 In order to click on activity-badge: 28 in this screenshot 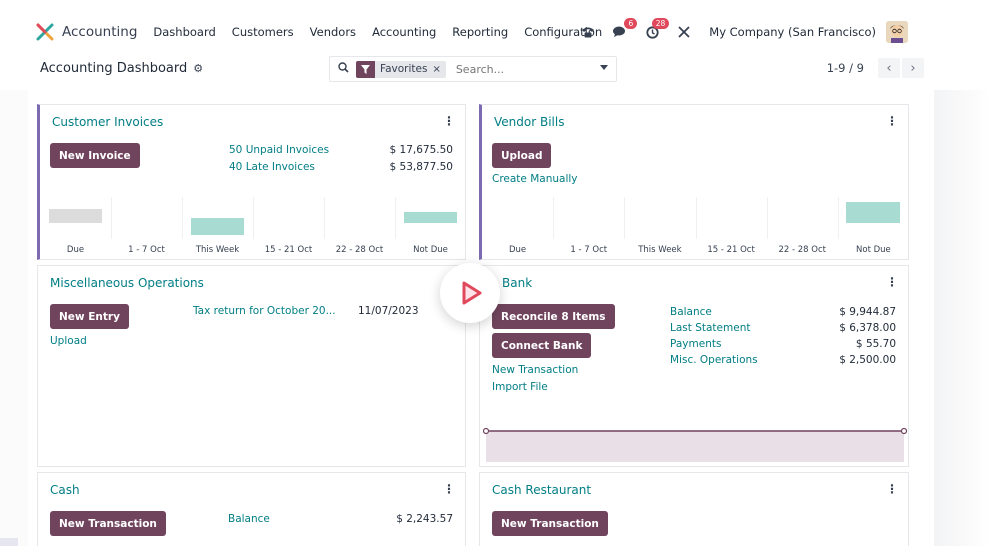, I will do `click(660, 23)`.